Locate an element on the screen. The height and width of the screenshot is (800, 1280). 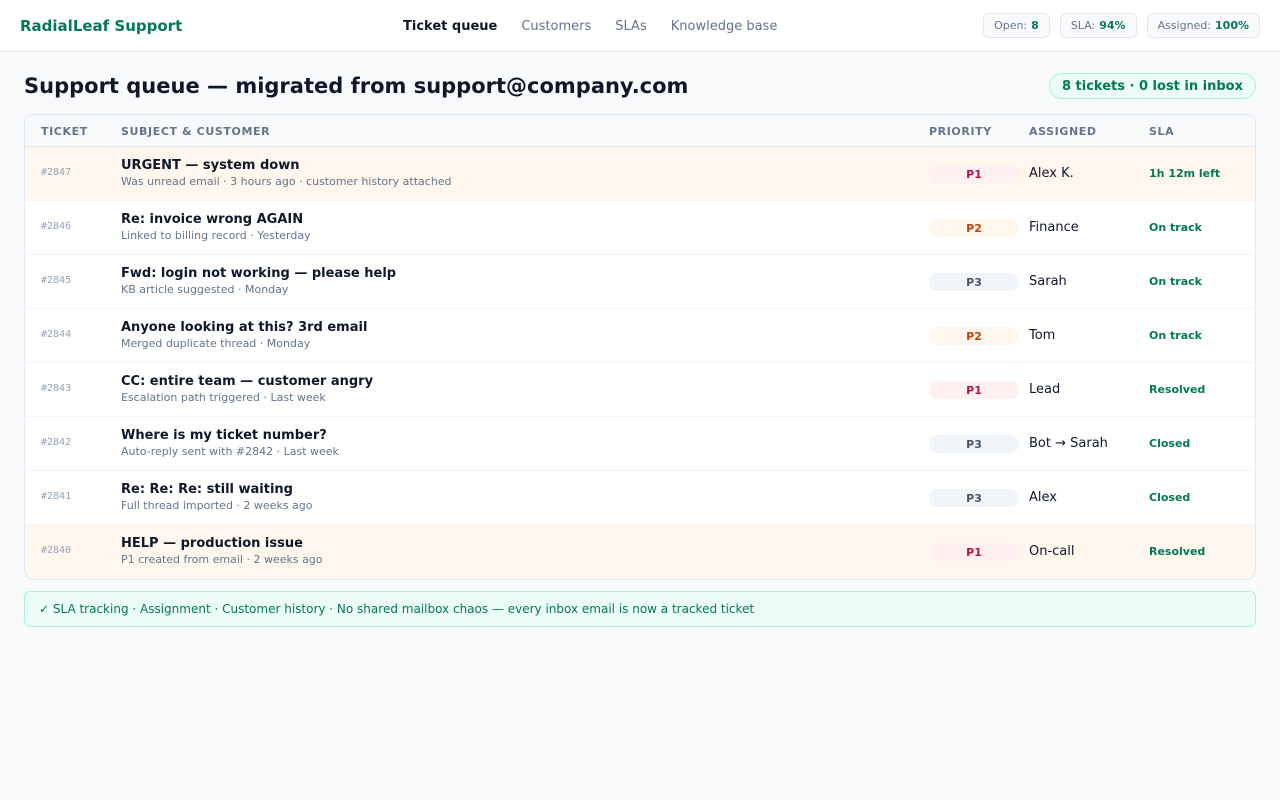
stat-assigned: Assigned: 100% is located at coordinates (1203, 25).